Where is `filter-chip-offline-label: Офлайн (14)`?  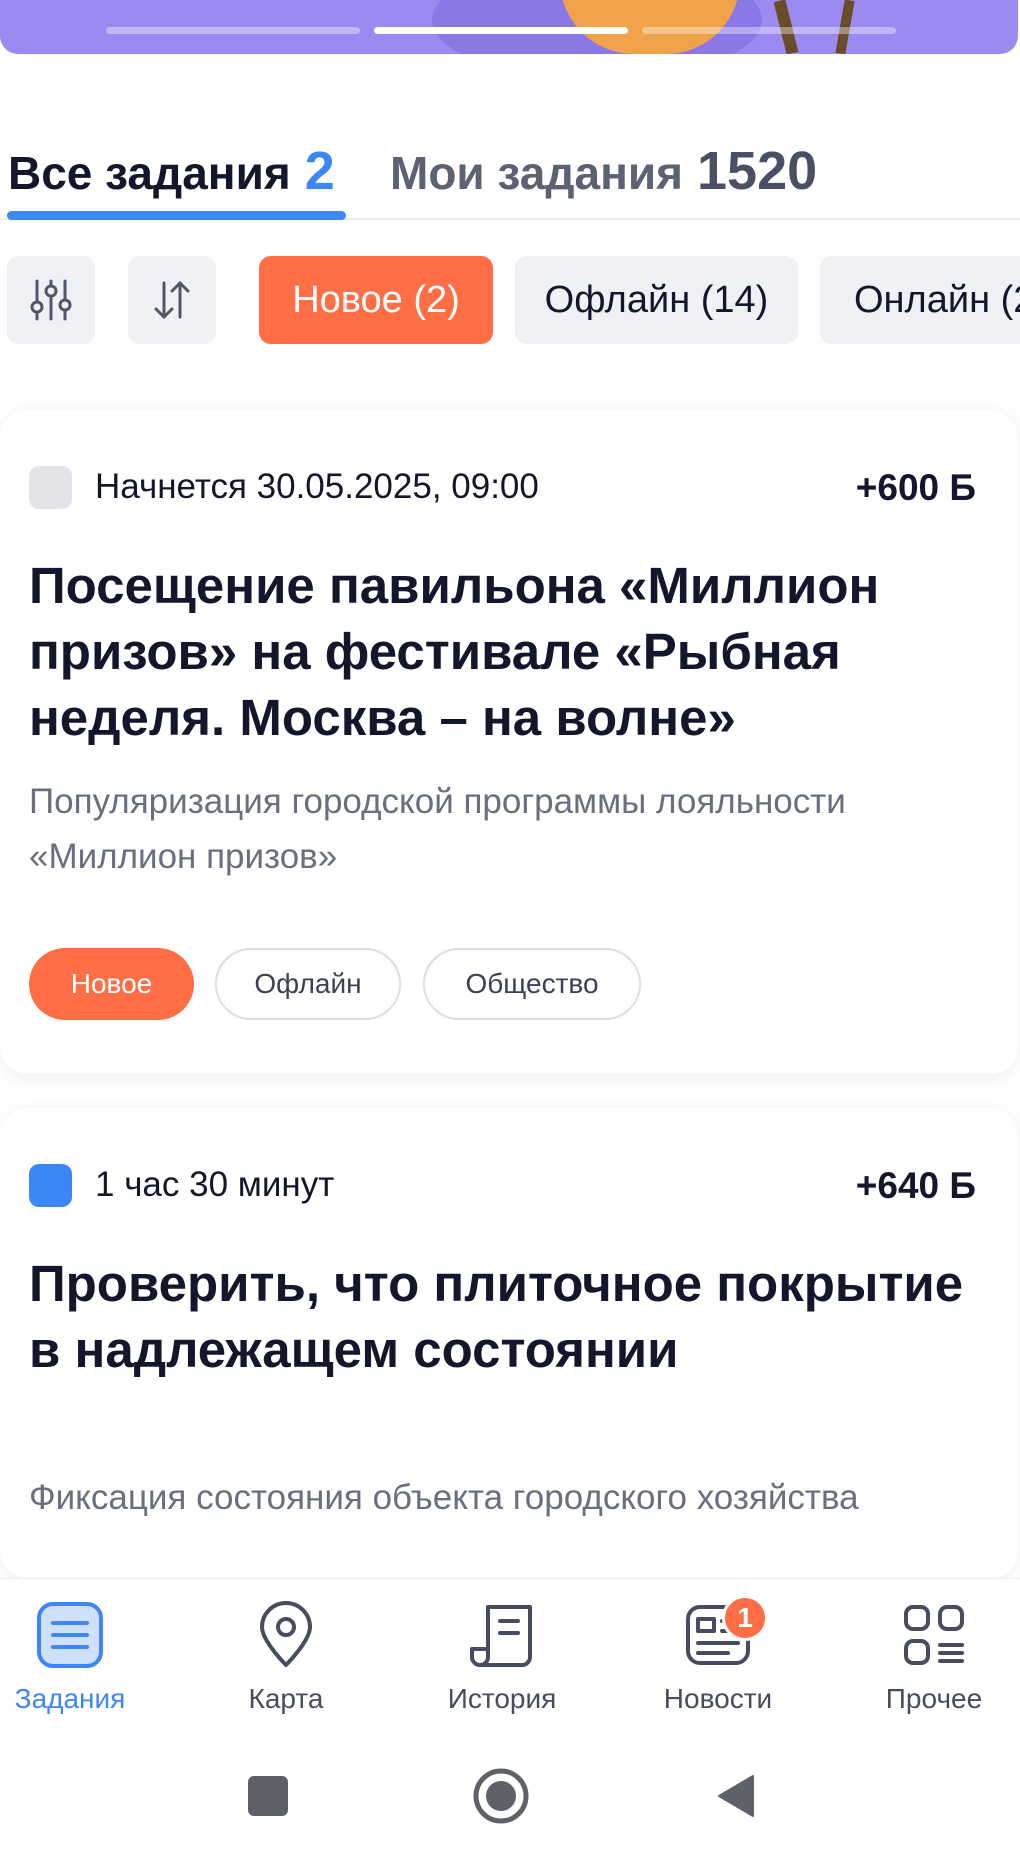
filter-chip-offline-label: Офлайн (14) is located at coordinates (656, 299).